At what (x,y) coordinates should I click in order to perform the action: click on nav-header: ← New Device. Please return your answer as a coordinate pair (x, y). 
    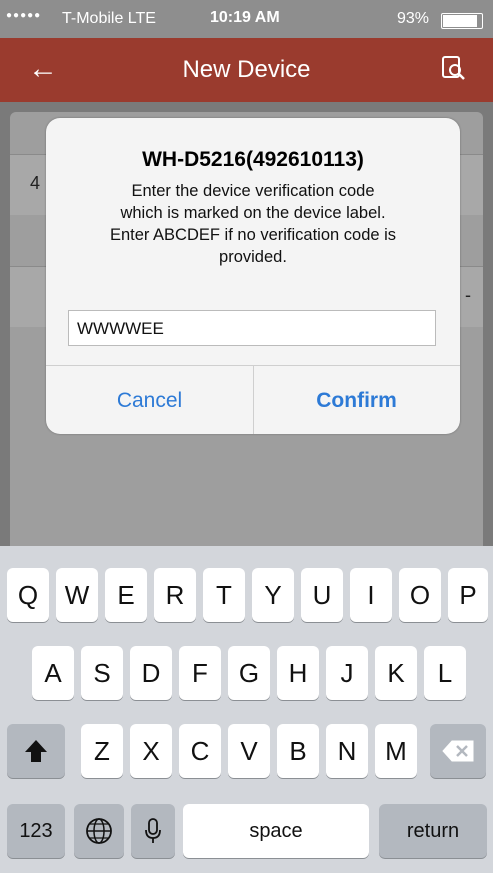
    Looking at the image, I should click on (246, 70).